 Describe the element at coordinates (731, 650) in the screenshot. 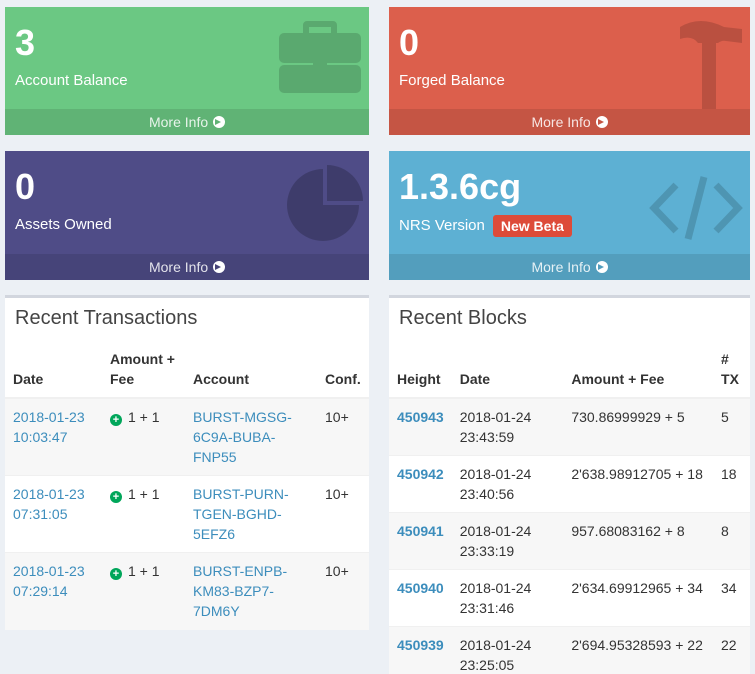

I see `block-tx-count: 22` at that location.